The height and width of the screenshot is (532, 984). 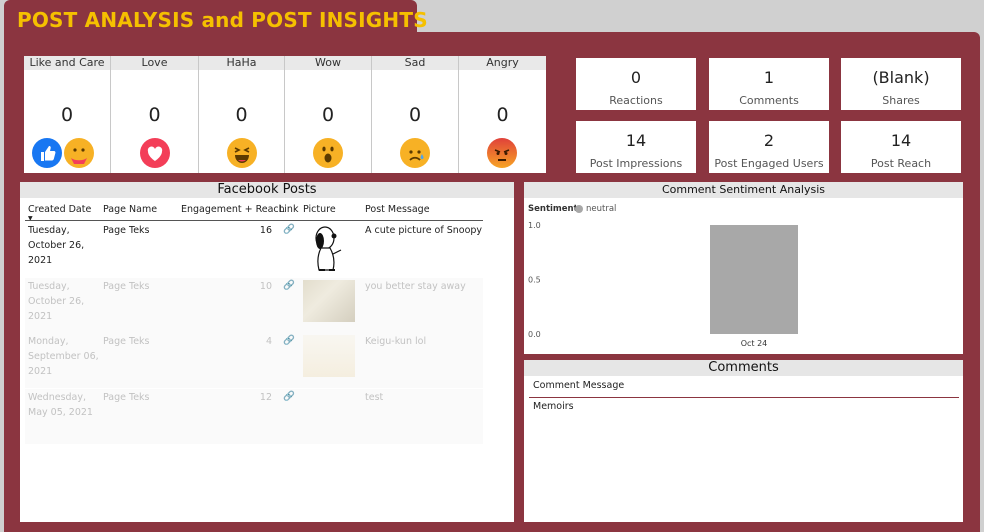 I want to click on reaction-like-care: Like and Care 0, so click(x=67, y=114).